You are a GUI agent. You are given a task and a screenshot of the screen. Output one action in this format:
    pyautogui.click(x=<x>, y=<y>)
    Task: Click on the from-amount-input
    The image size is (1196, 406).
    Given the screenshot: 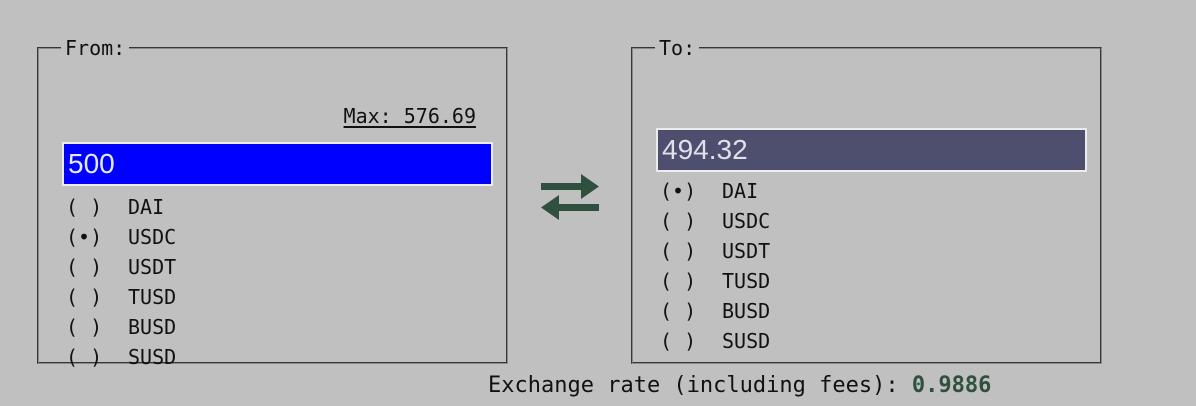 What is the action you would take?
    pyautogui.click(x=277, y=164)
    